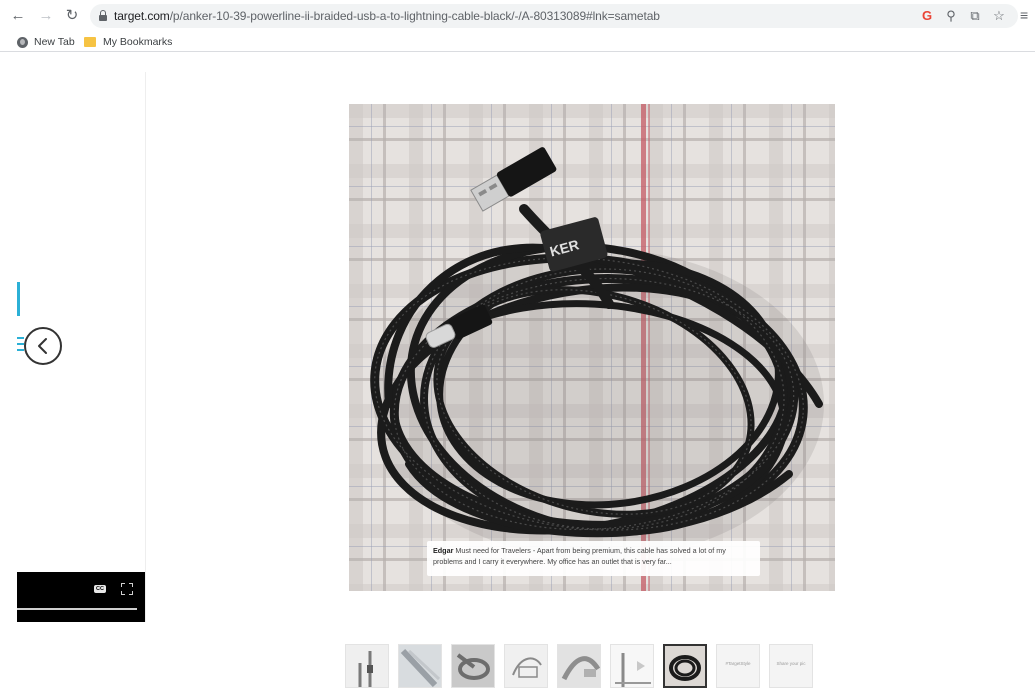 The width and height of the screenshot is (1035, 690). What do you see at coordinates (72, 16) in the screenshot?
I see `reload-icon: ↻` at bounding box center [72, 16].